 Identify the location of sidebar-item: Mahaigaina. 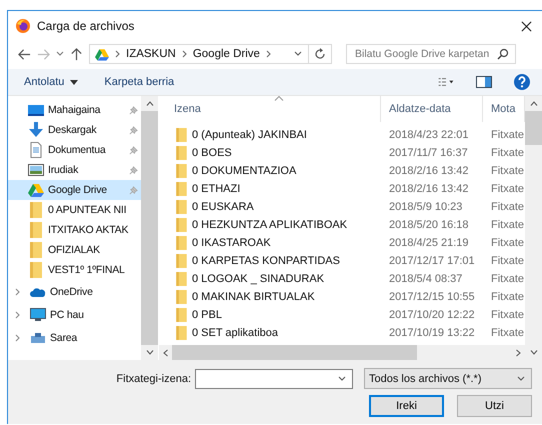
(74, 110).